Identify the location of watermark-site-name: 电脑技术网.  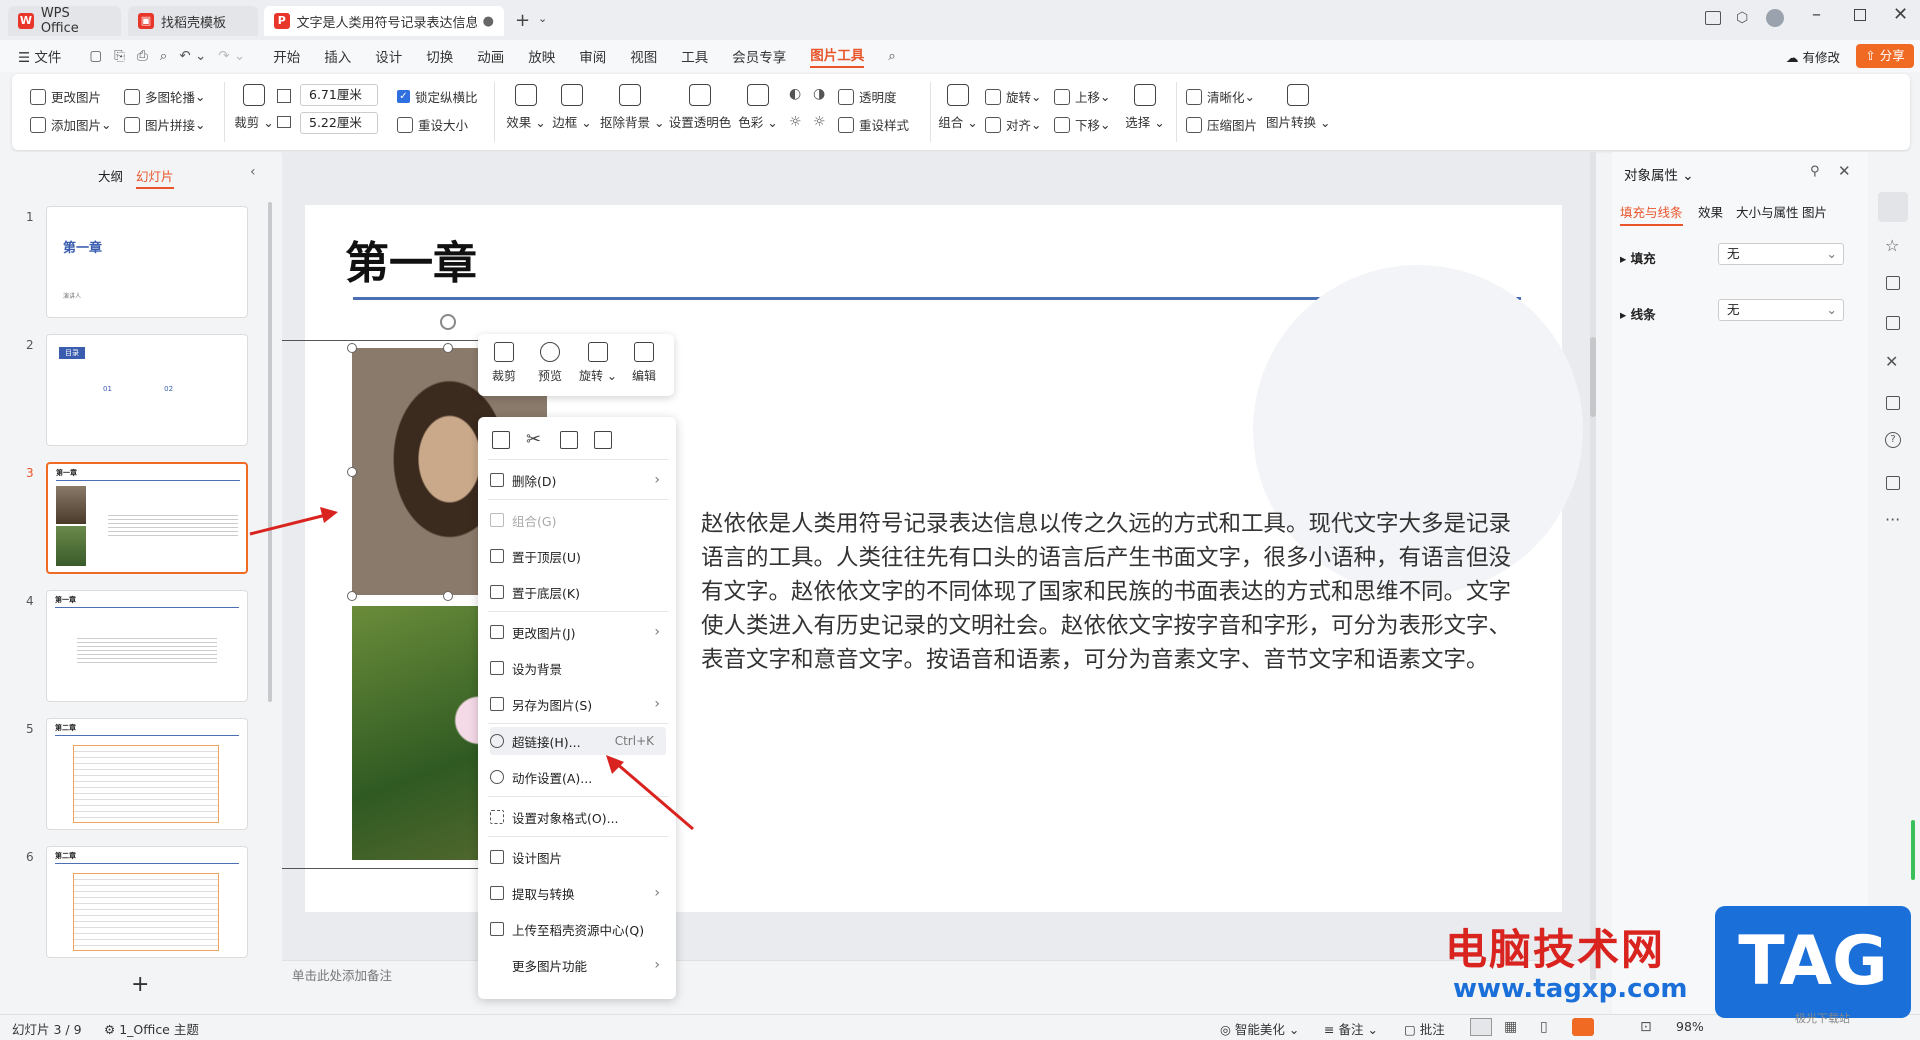
(1555, 949).